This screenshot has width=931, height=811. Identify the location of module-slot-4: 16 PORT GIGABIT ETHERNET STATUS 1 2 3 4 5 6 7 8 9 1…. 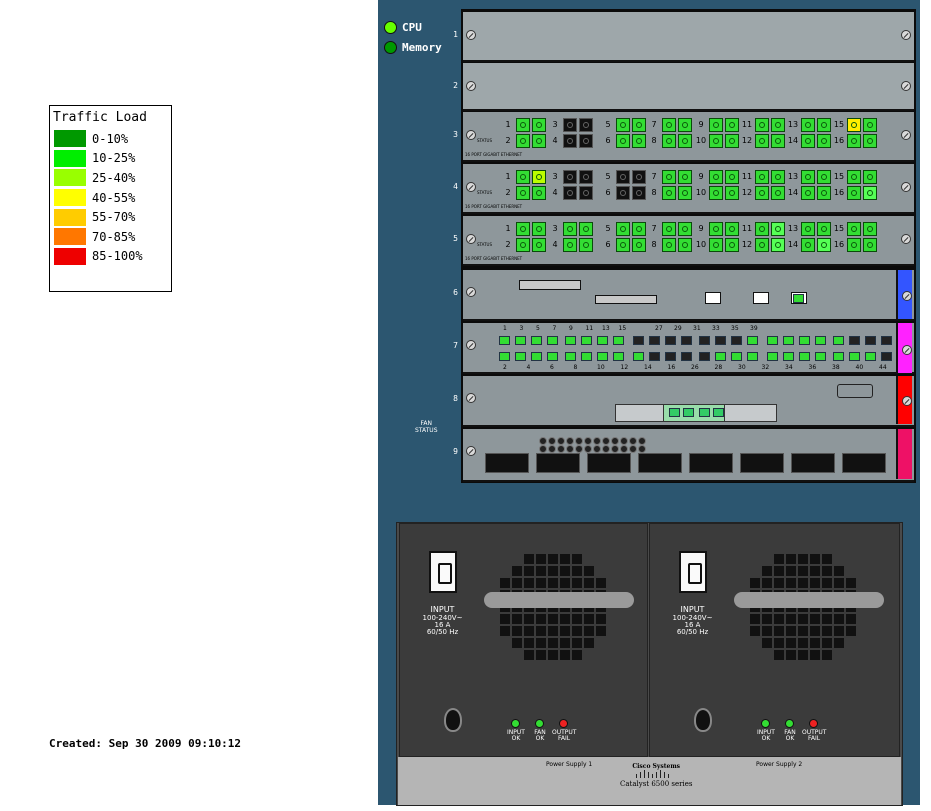
(688, 189).